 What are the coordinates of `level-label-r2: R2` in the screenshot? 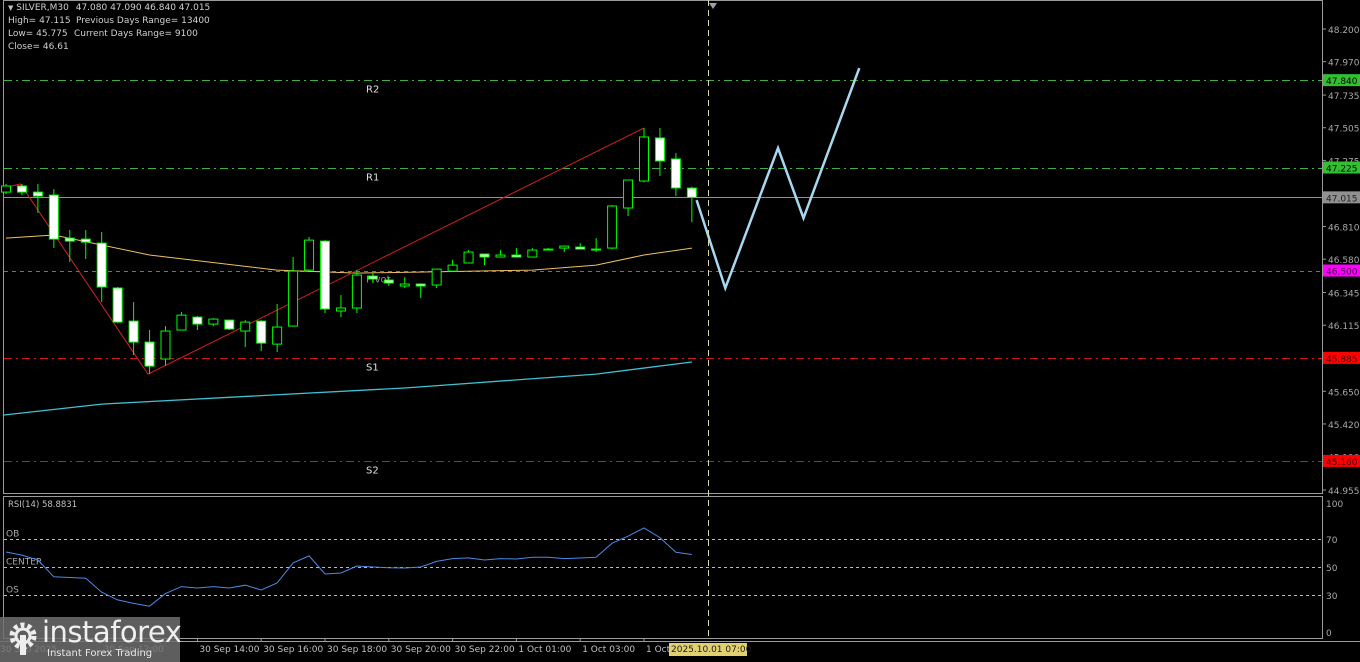 It's located at (372, 90).